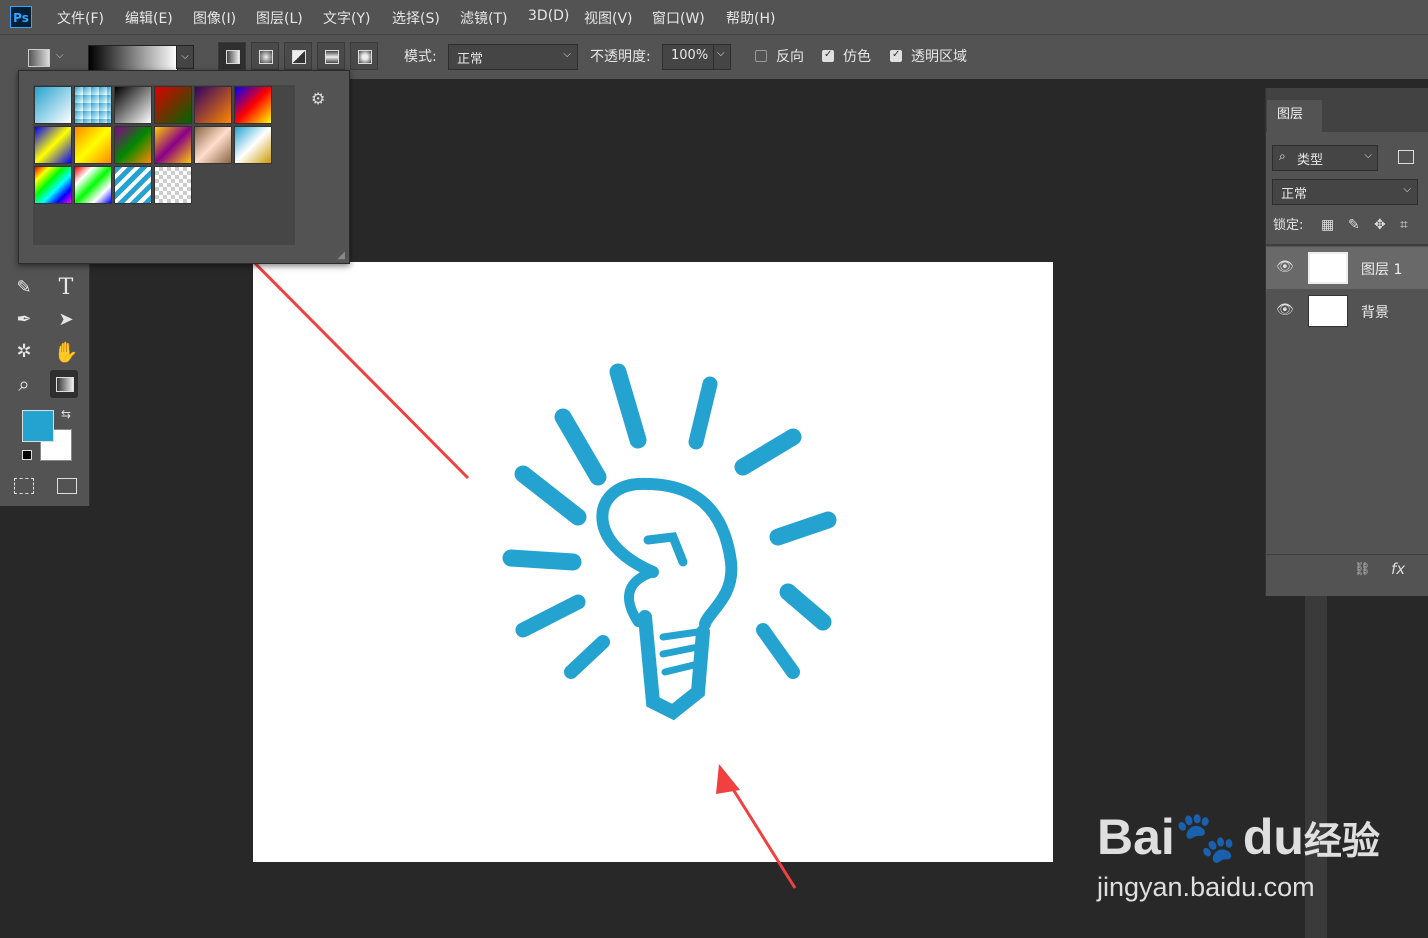  I want to click on lock-transparent-icon: ▦, so click(1327, 225).